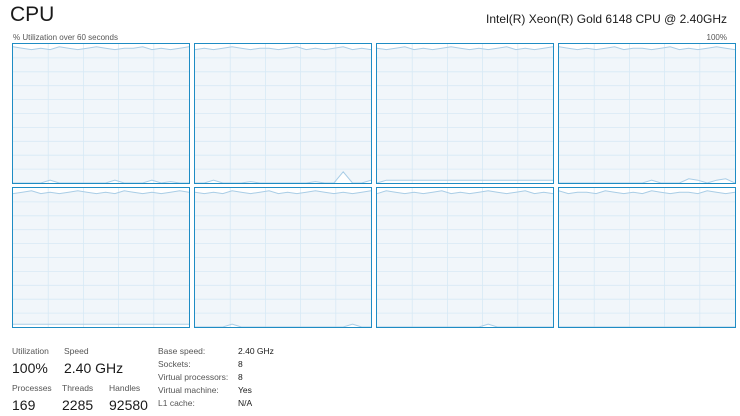 The image size is (740, 416). I want to click on threads-label: Threads, so click(78, 388).